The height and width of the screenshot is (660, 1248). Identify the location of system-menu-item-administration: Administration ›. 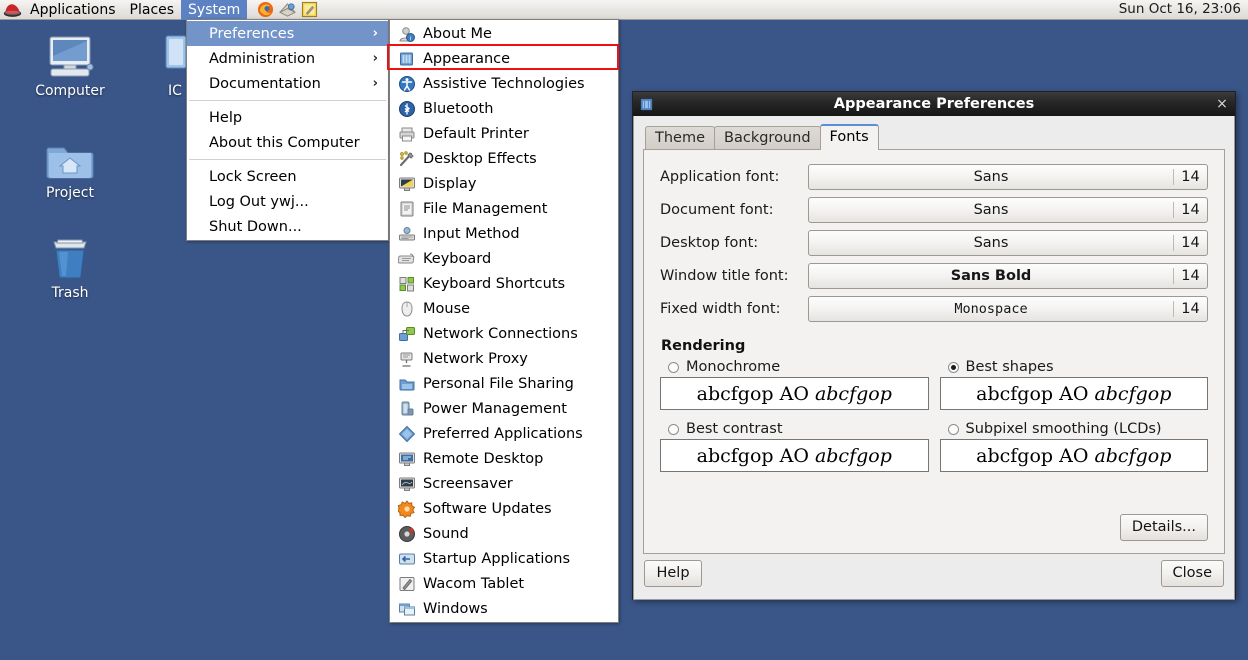
(287, 58).